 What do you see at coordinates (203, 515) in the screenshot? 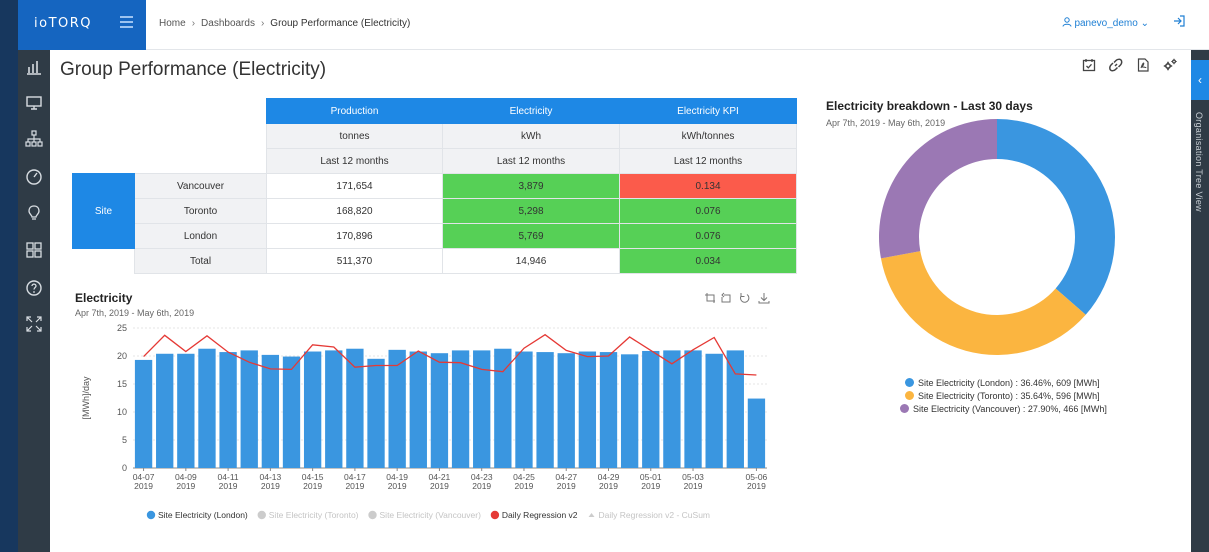
I see `legend-label: Site Electricity (London)` at bounding box center [203, 515].